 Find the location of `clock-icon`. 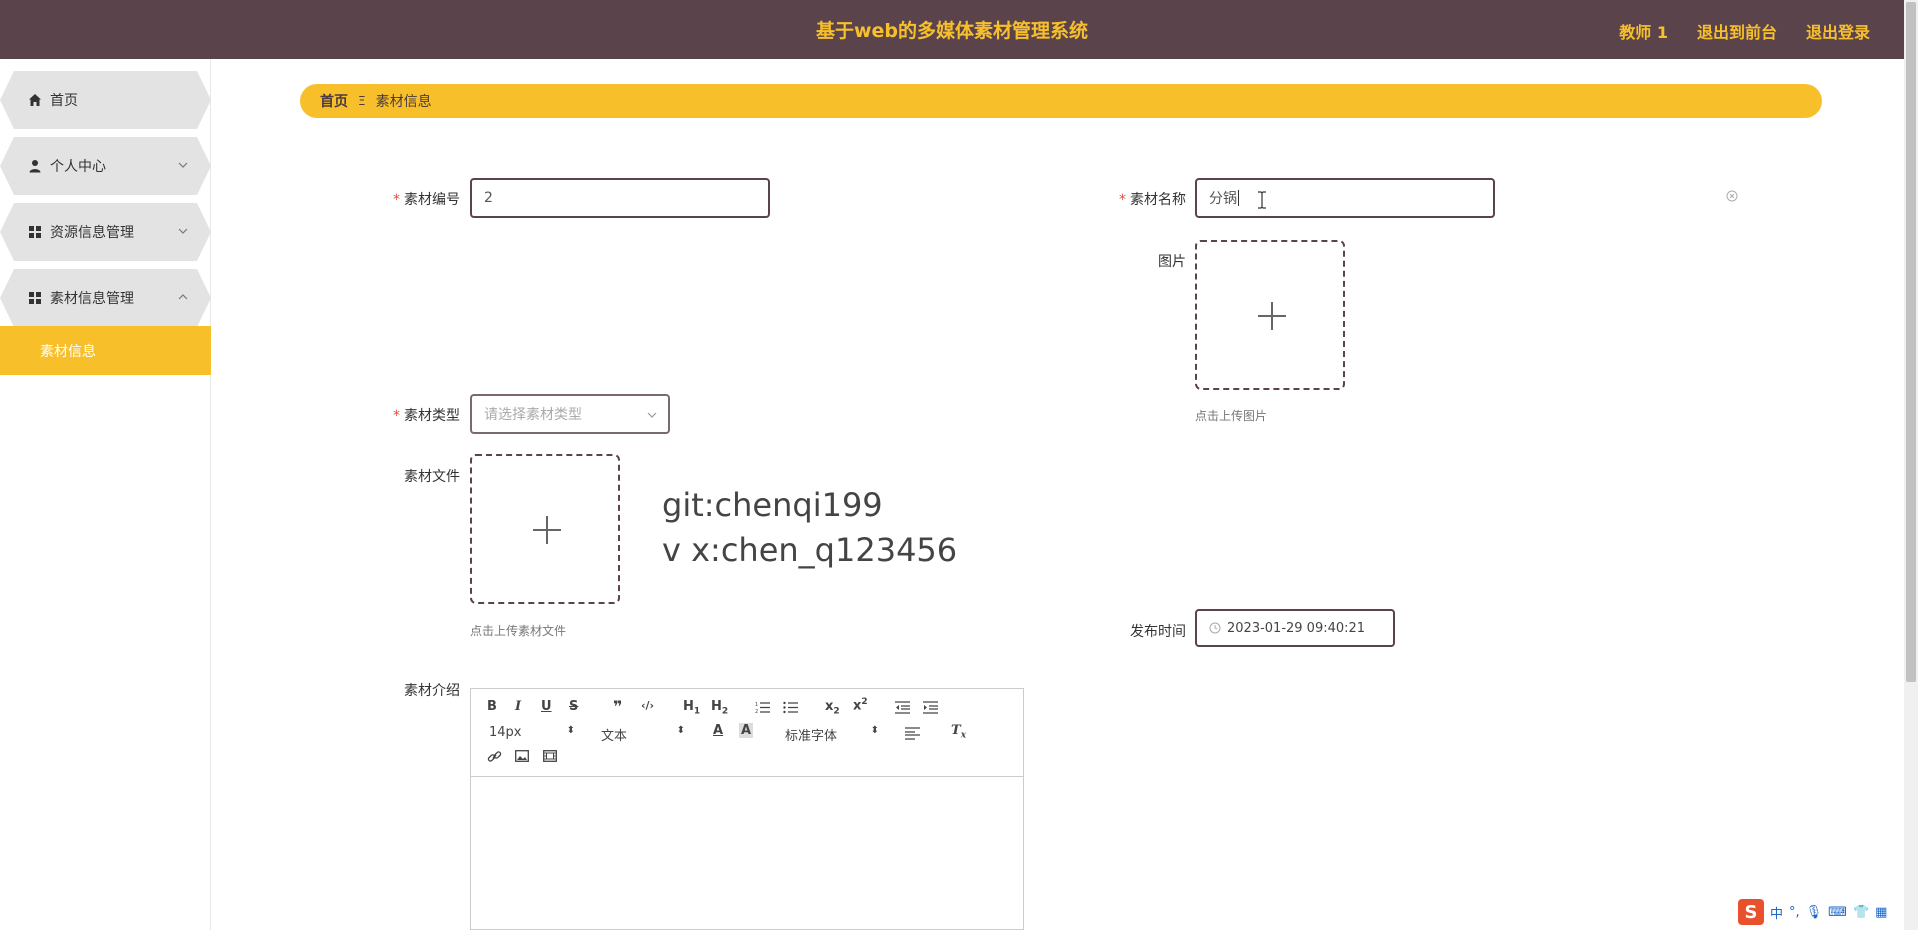

clock-icon is located at coordinates (1215, 628).